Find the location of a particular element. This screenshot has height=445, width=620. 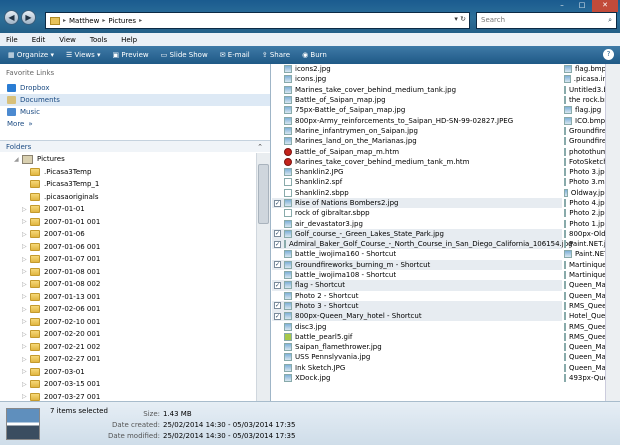

share-button: ⇪ Share is located at coordinates (276, 55).